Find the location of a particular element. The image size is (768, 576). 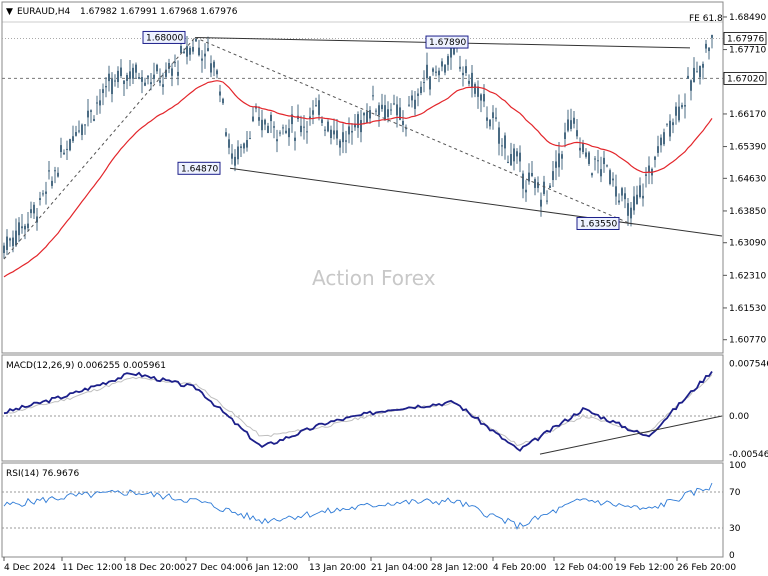

price-tag-label: 1.68000 is located at coordinates (164, 38).